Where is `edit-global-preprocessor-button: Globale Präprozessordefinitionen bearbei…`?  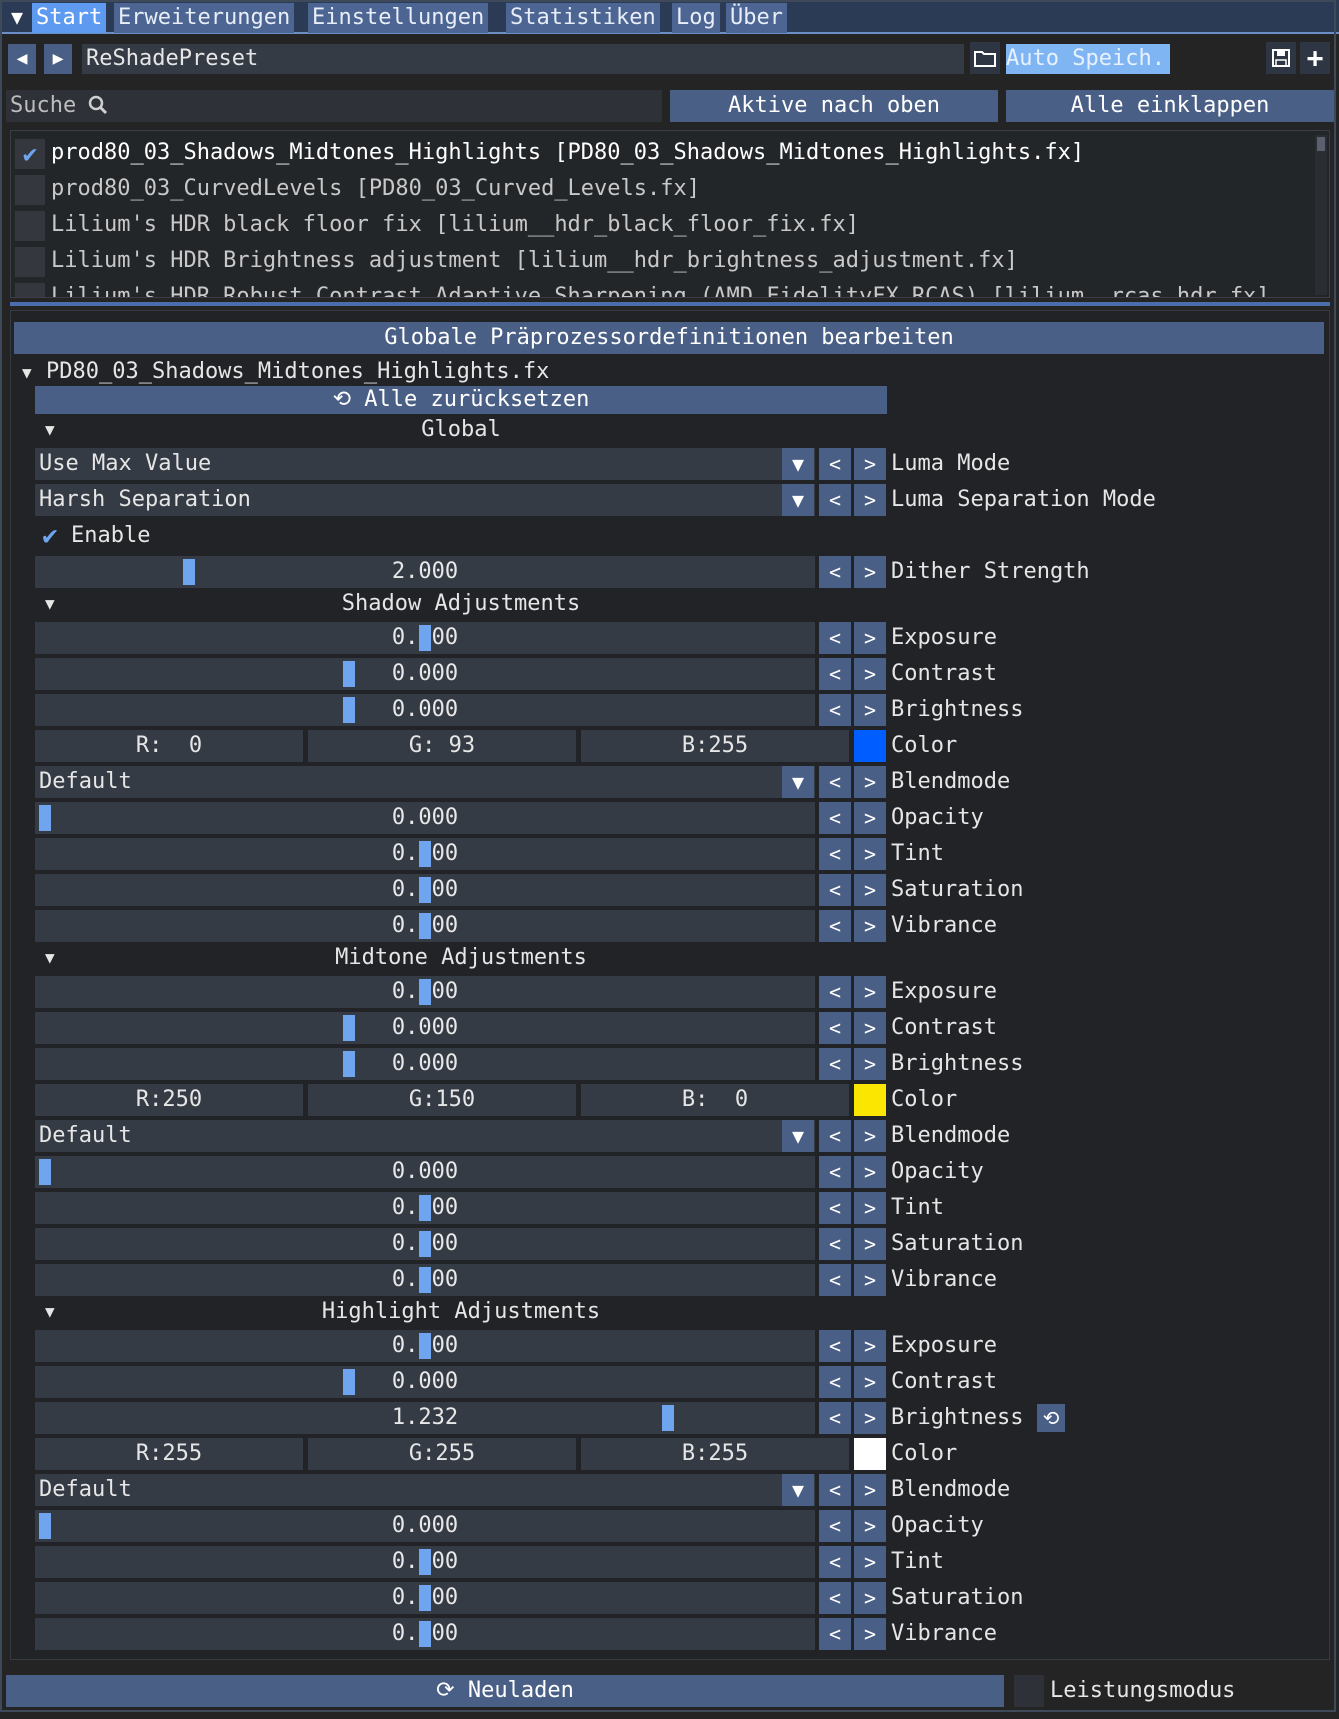 edit-global-preprocessor-button: Globale Präprozessordefinitionen bearbei… is located at coordinates (669, 338).